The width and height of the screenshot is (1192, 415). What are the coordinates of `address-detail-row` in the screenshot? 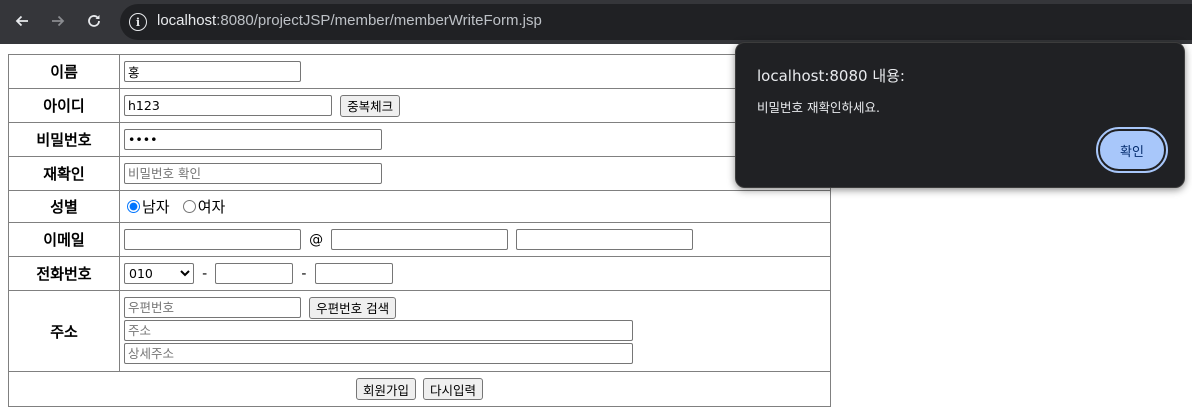 It's located at (475, 354).